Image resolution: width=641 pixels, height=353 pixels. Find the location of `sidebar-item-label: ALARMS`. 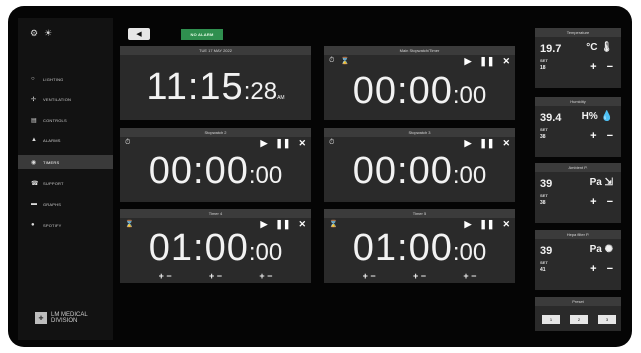

sidebar-item-label: ALARMS is located at coordinates (52, 140).